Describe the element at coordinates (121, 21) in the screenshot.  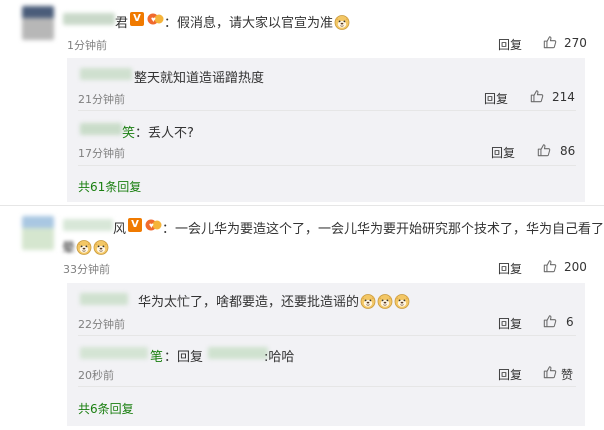
I see `username-tail: 君` at that location.